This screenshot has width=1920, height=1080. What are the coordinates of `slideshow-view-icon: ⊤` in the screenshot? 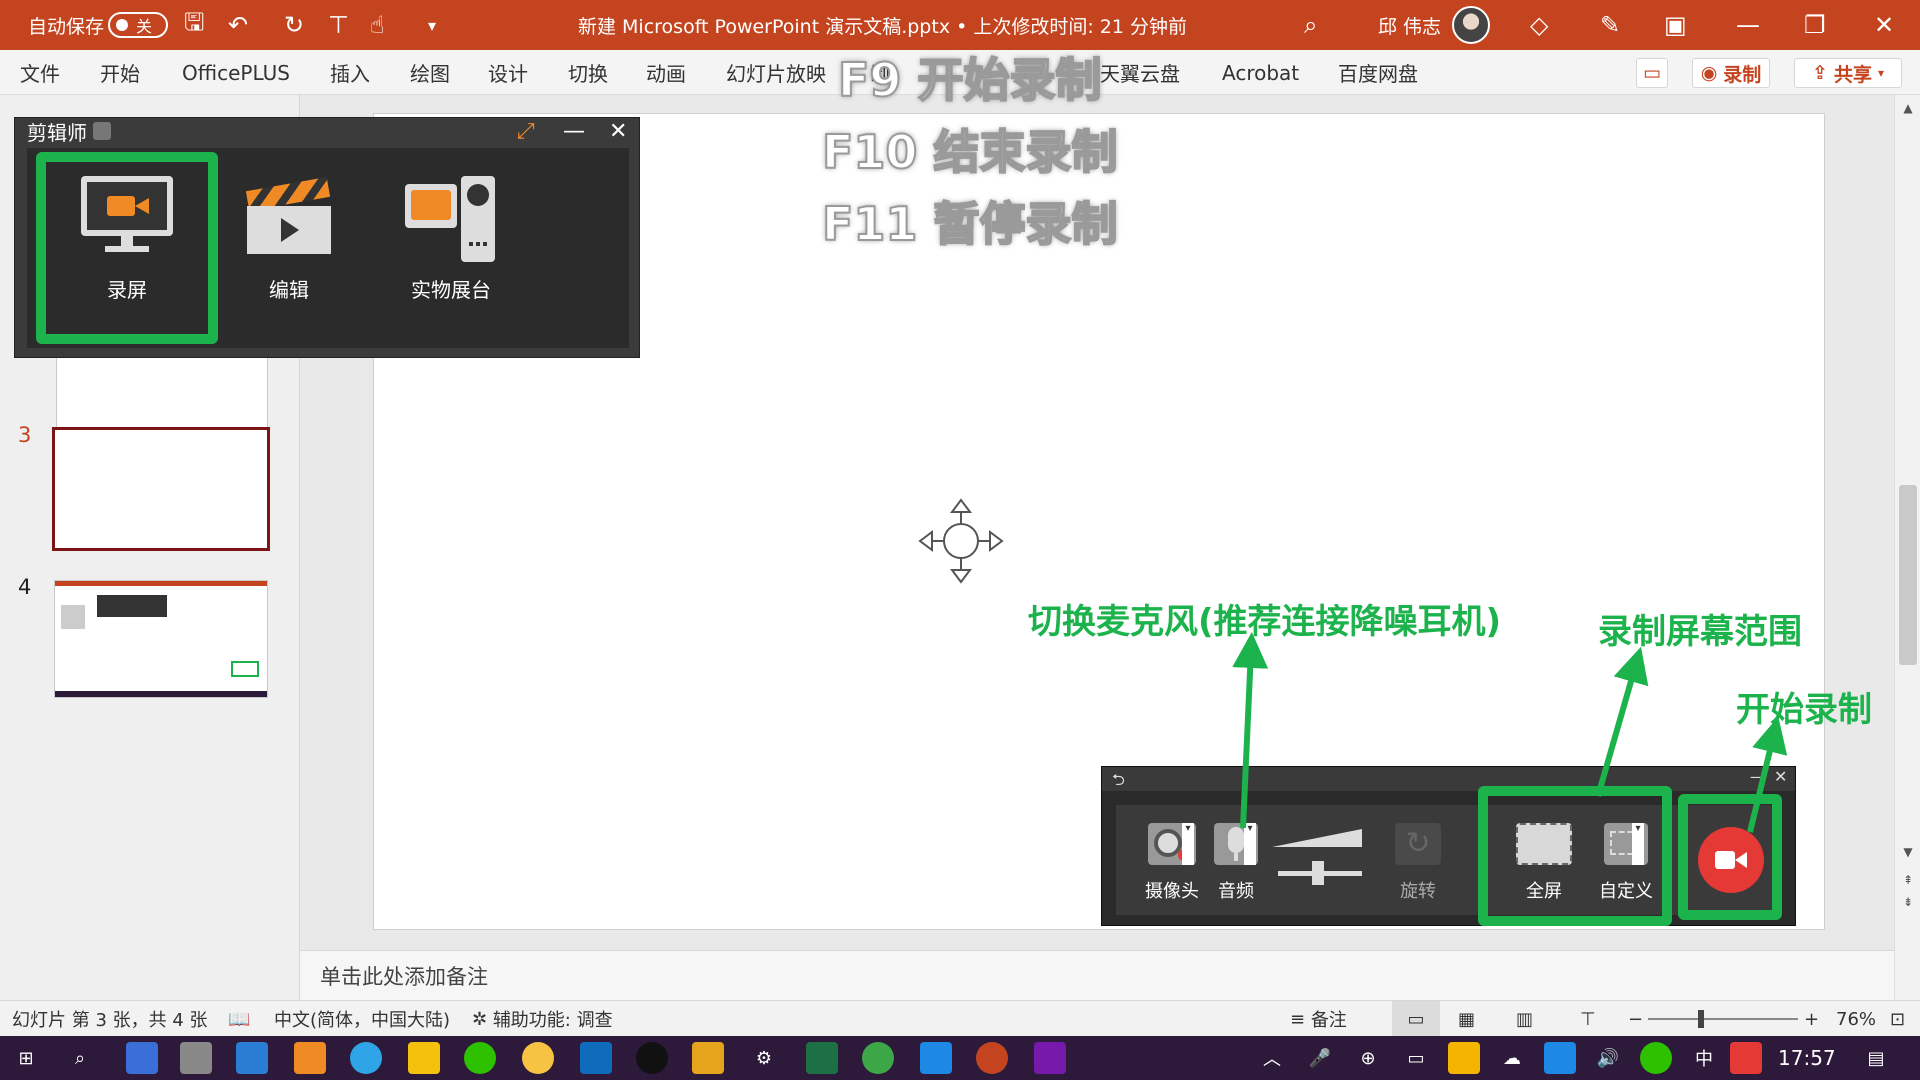 It's located at (1588, 1019).